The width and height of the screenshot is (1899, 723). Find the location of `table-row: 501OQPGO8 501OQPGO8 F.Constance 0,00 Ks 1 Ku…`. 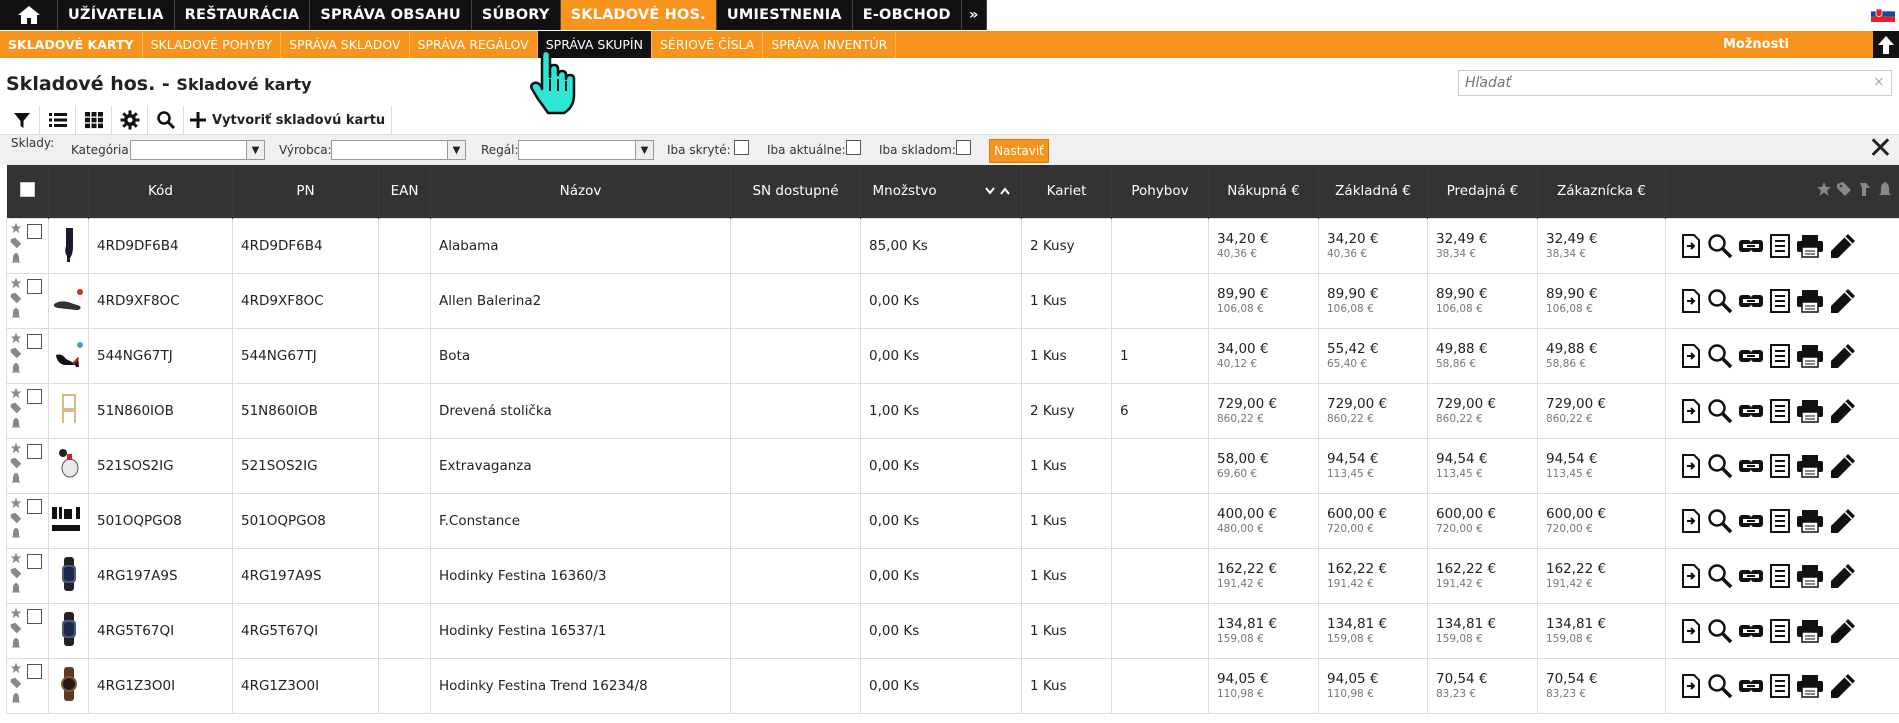

table-row: 501OQPGO8 501OQPGO8 F.Constance 0,00 Ks 1 Ku… is located at coordinates (952, 520).